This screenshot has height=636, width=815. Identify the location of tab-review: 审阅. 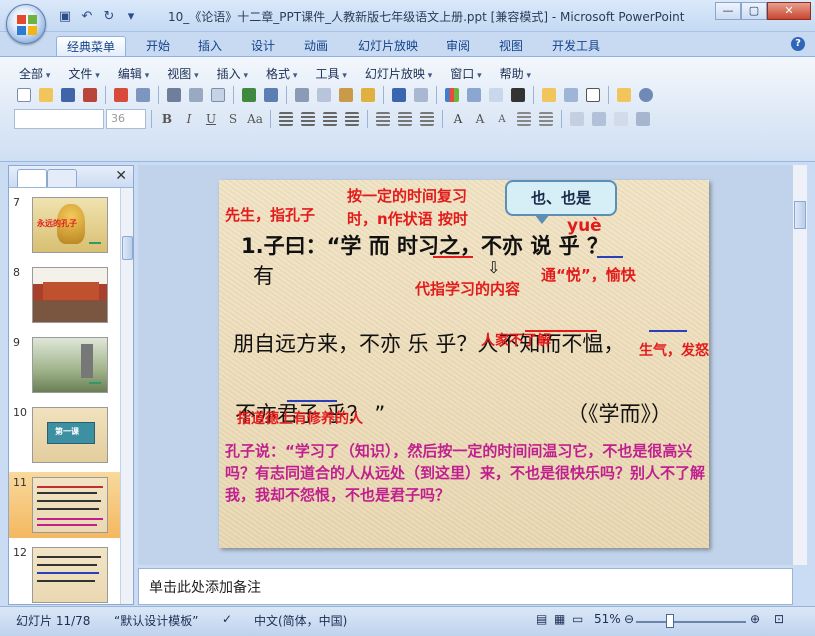
(458, 46).